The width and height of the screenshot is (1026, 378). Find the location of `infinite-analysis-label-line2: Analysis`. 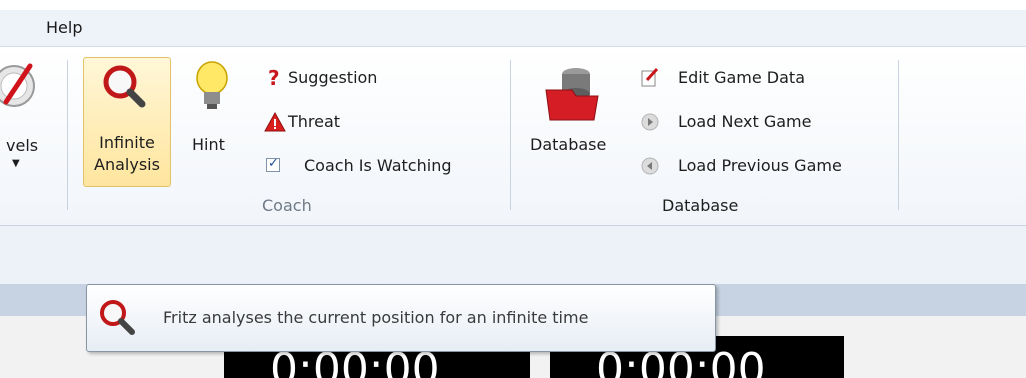

infinite-analysis-label-line2: Analysis is located at coordinates (127, 164).